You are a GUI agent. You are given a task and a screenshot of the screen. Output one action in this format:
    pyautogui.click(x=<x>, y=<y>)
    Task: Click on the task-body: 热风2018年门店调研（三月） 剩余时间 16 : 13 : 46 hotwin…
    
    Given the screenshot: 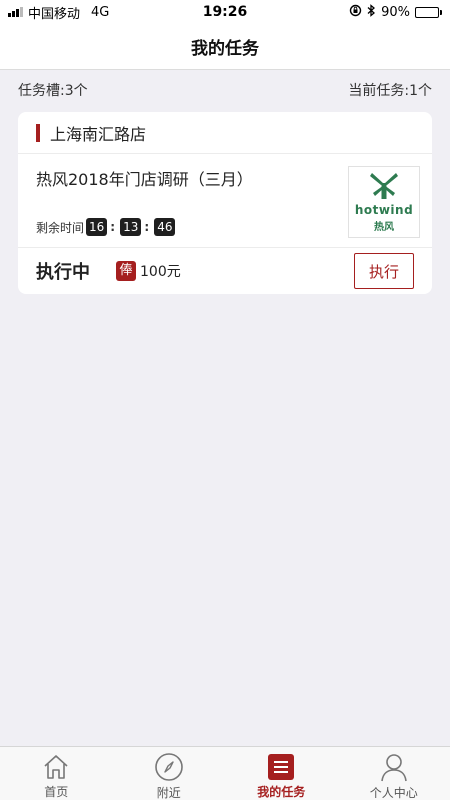 What is the action you would take?
    pyautogui.click(x=225, y=201)
    